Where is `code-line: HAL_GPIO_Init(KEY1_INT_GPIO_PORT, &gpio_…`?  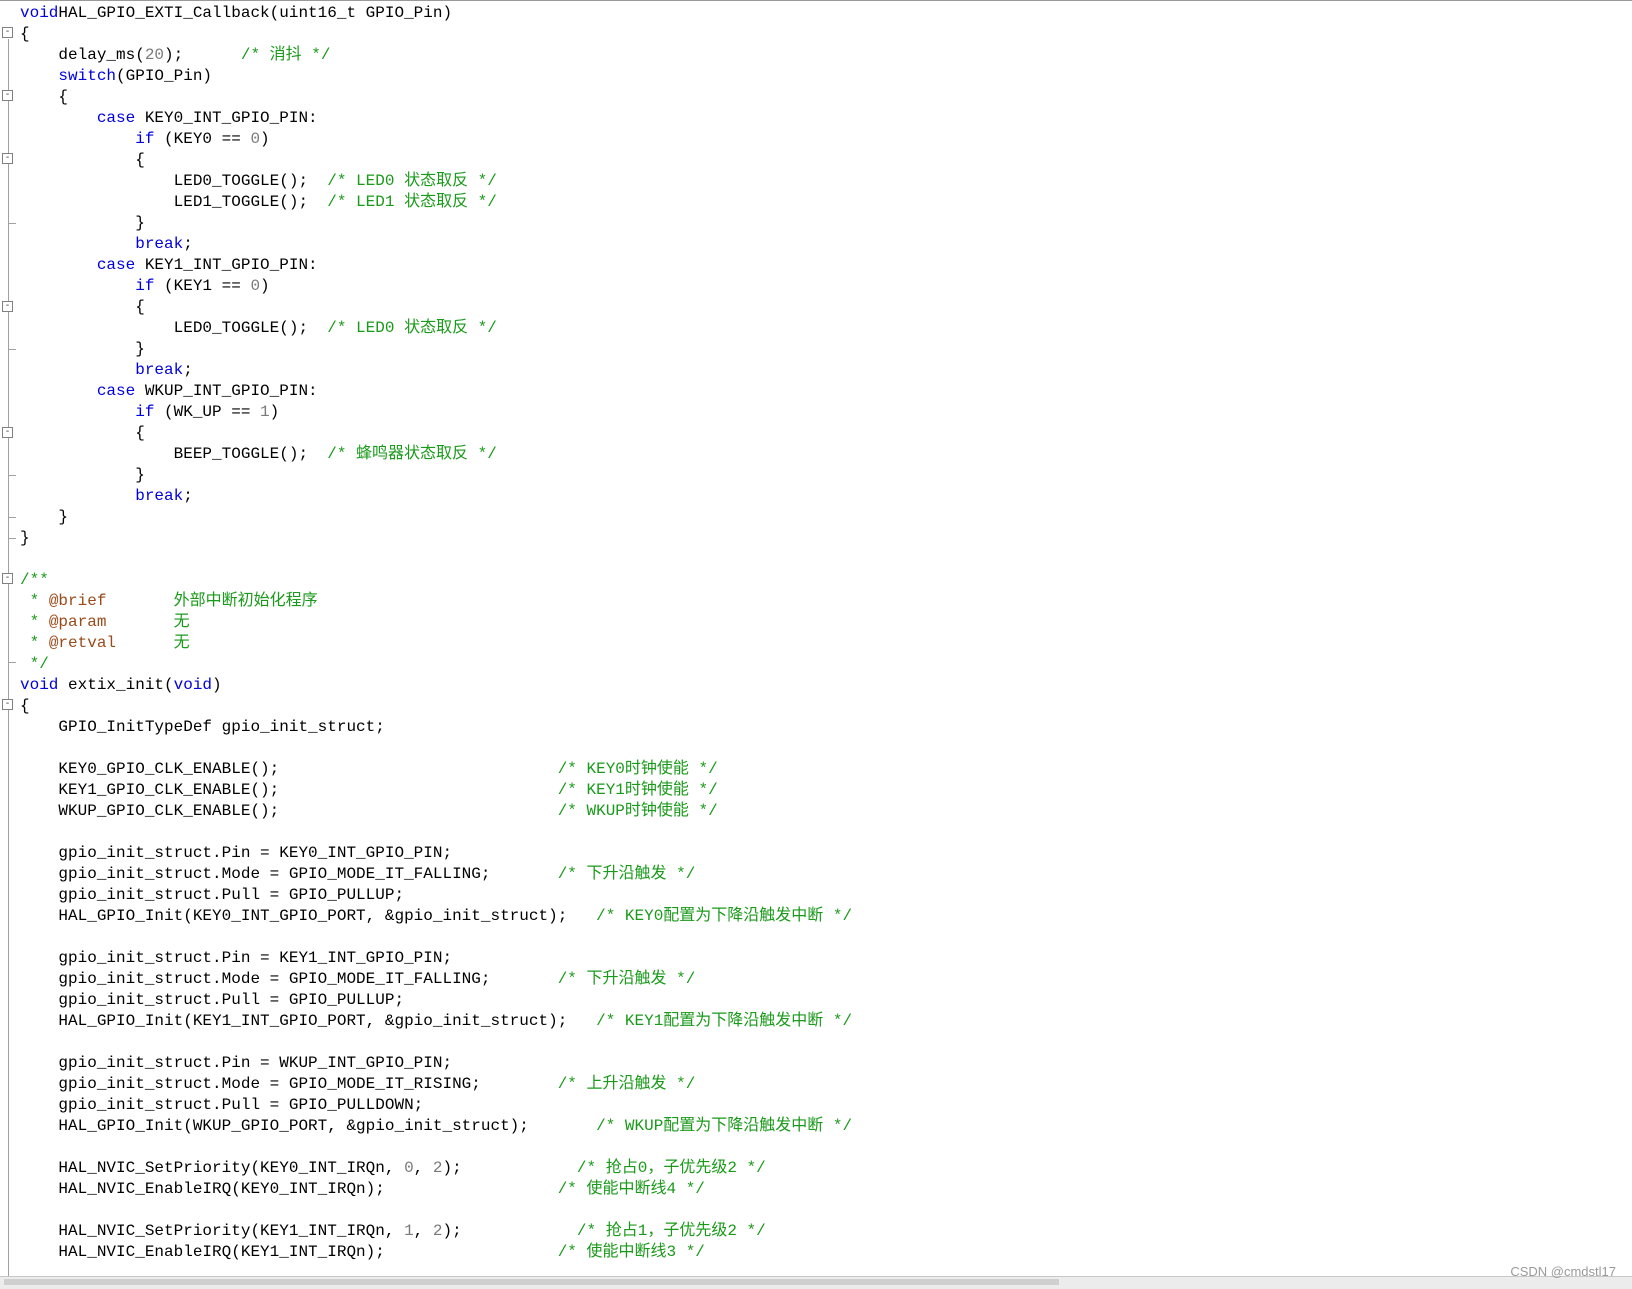 code-line: HAL_GPIO_Init(KEY1_INT_GPIO_PORT, &gpio_… is located at coordinates (826, 1021).